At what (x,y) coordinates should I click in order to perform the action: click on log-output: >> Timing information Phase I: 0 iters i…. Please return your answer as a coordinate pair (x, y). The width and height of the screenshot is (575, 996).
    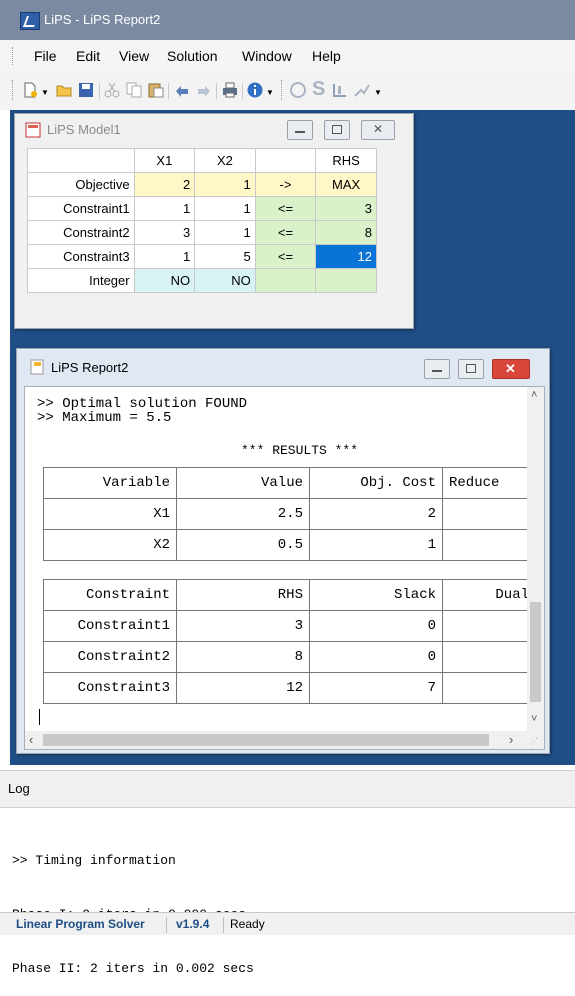
    Looking at the image, I should click on (133, 906).